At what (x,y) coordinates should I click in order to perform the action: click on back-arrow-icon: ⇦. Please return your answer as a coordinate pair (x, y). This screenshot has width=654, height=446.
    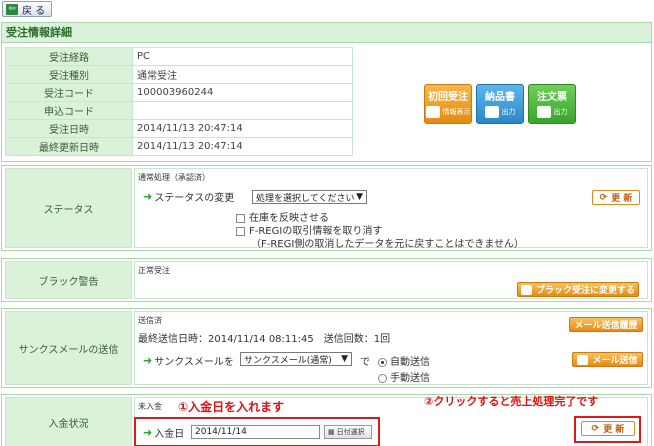
    Looking at the image, I should click on (12, 9).